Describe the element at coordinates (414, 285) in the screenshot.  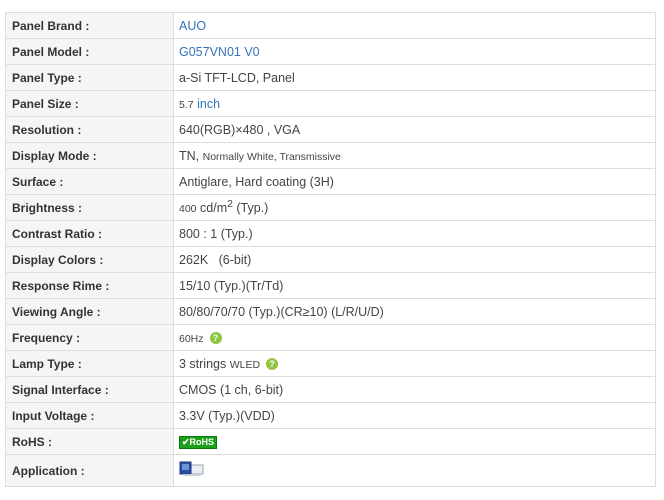
I see `spec-value: 15/10 (Typ.)(Tr/Td)` at that location.